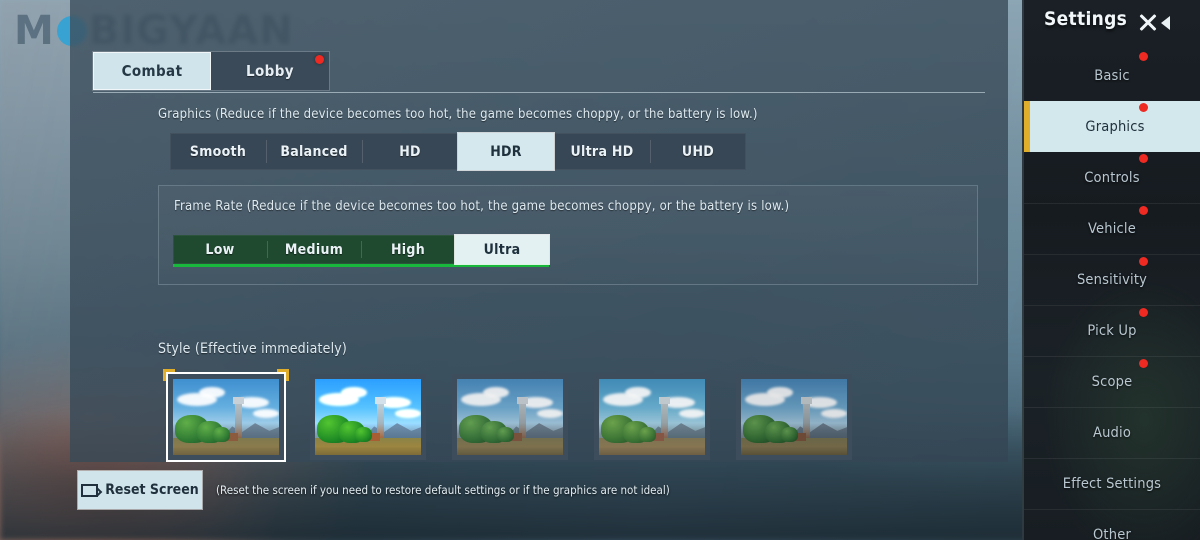 This screenshot has height=540, width=1200. I want to click on tab-divider, so click(539, 92).